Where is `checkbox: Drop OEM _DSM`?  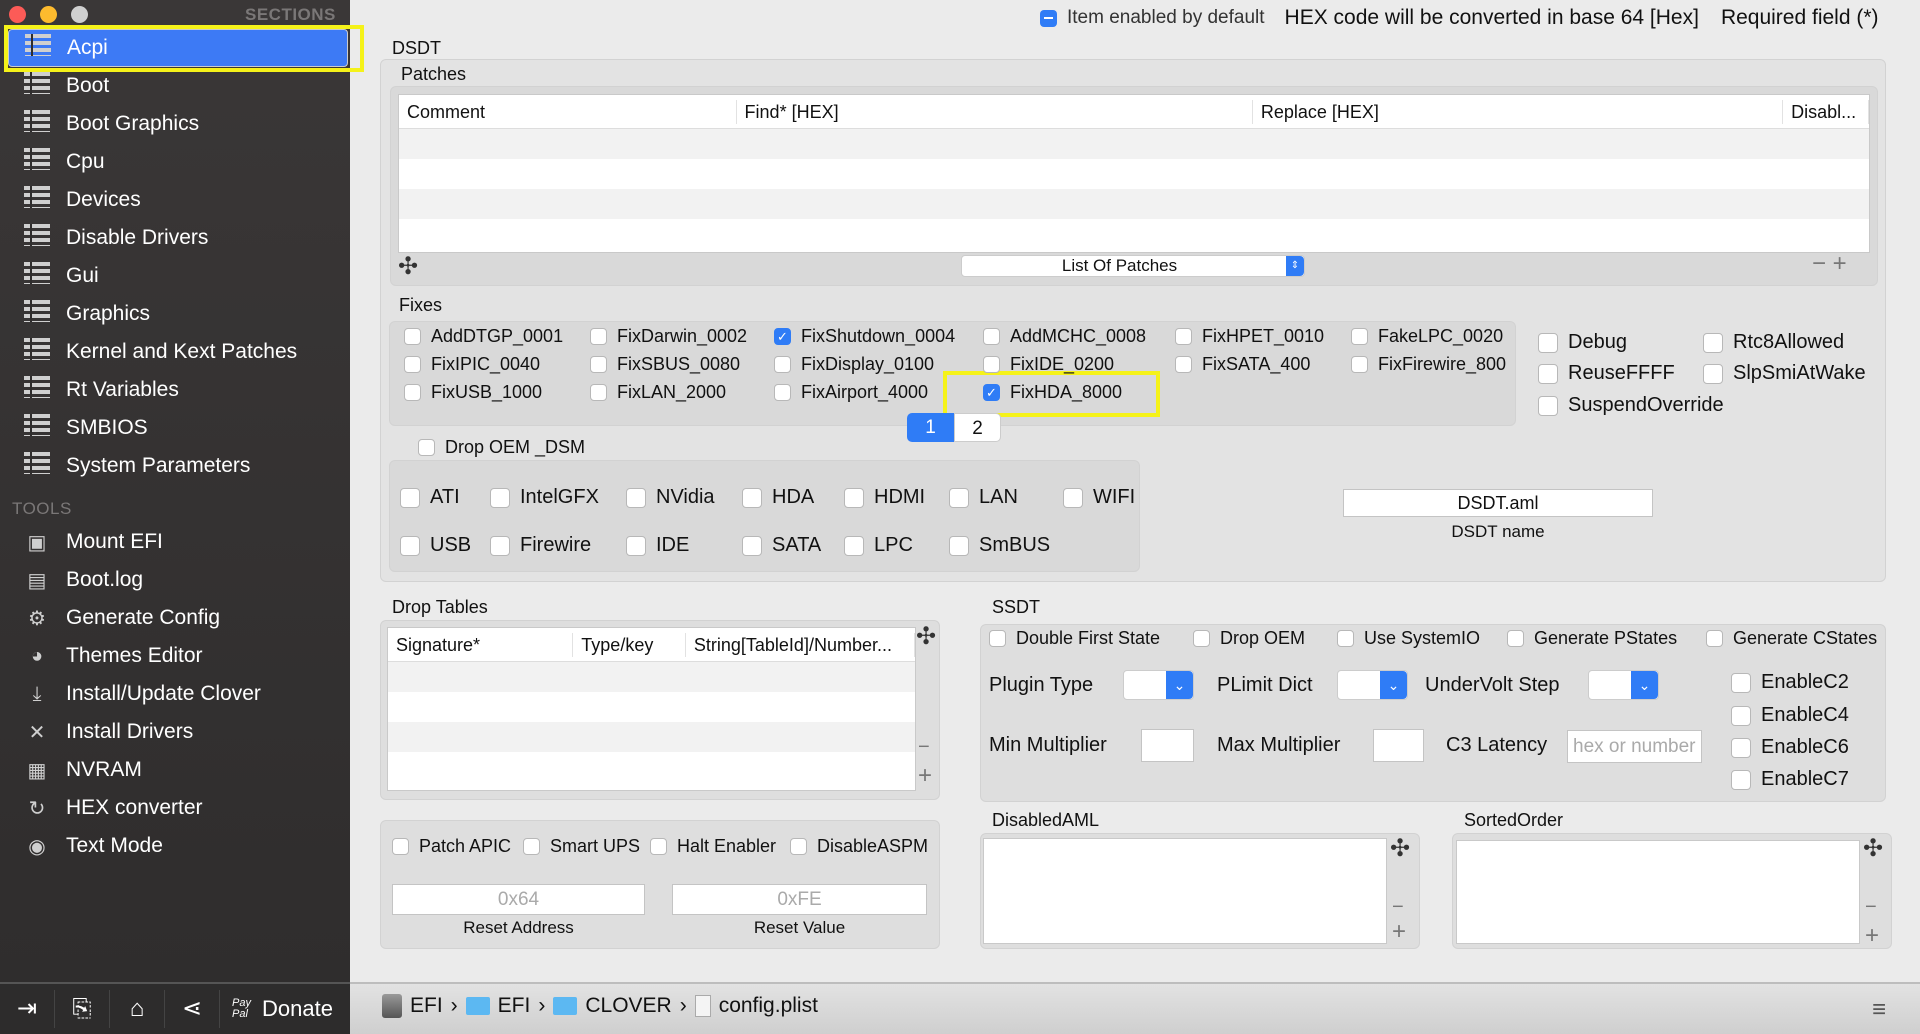
checkbox: Drop OEM _DSM is located at coordinates (501, 447).